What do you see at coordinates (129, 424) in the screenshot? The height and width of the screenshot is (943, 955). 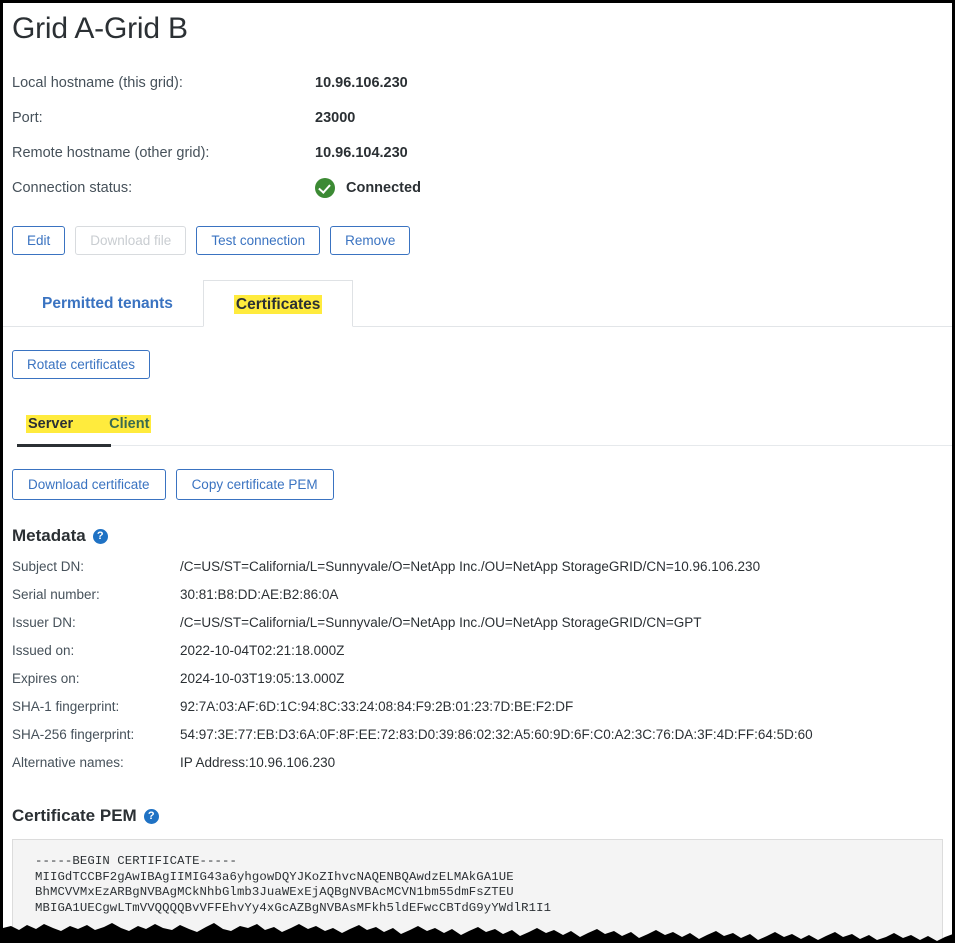 I see `subtab-client: Client` at bounding box center [129, 424].